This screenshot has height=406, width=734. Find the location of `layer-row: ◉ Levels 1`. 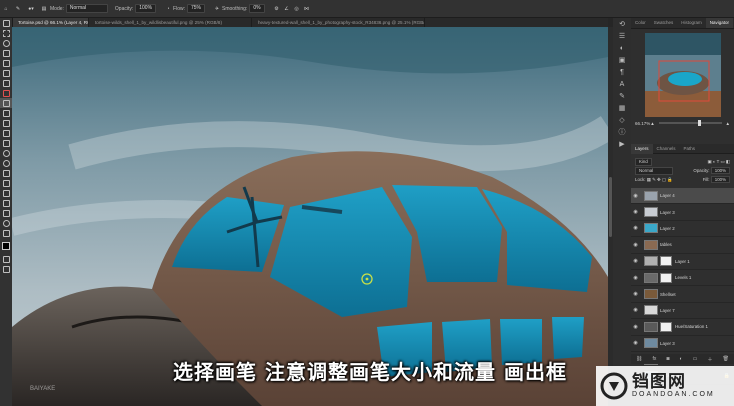

layer-row: ◉ Levels 1 is located at coordinates (682, 278).